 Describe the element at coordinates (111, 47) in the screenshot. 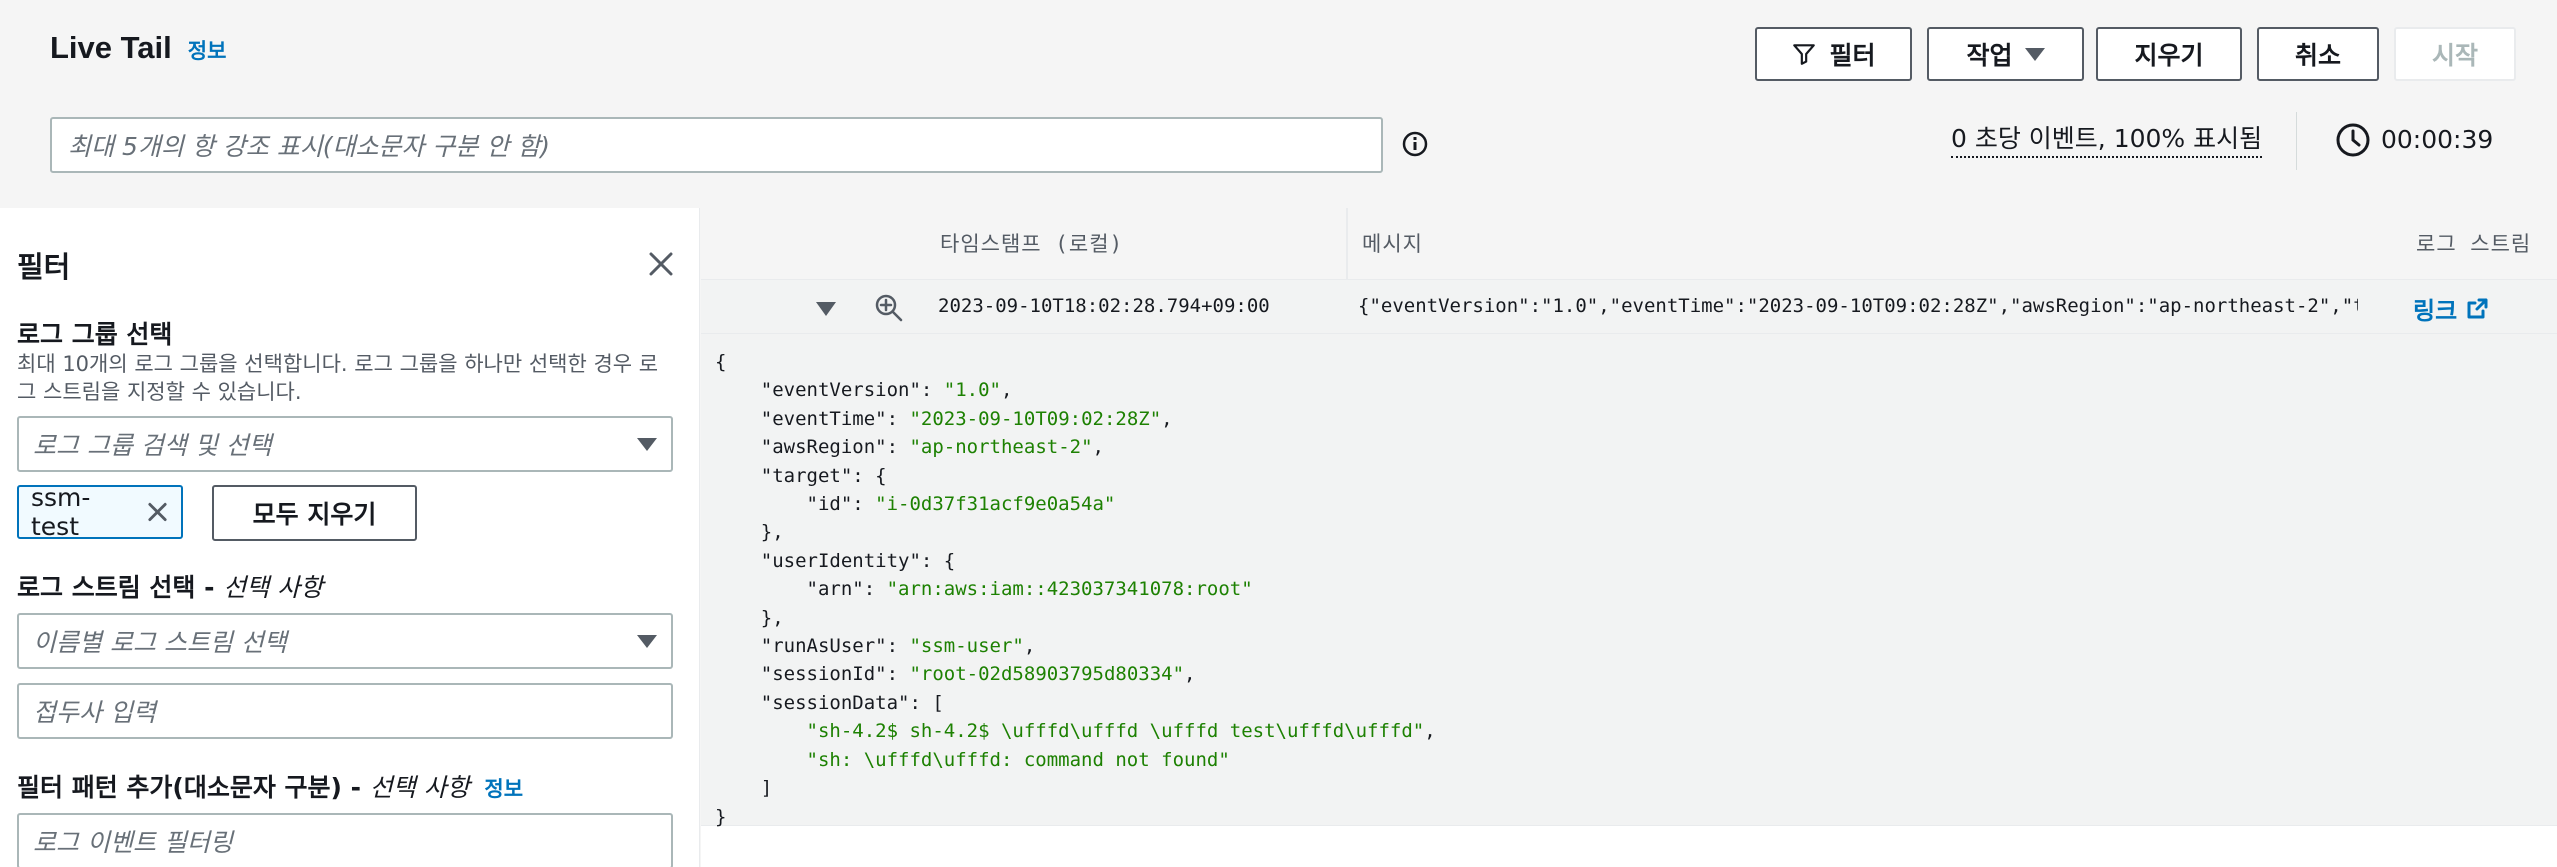

I see `page-title: Live Tail` at that location.